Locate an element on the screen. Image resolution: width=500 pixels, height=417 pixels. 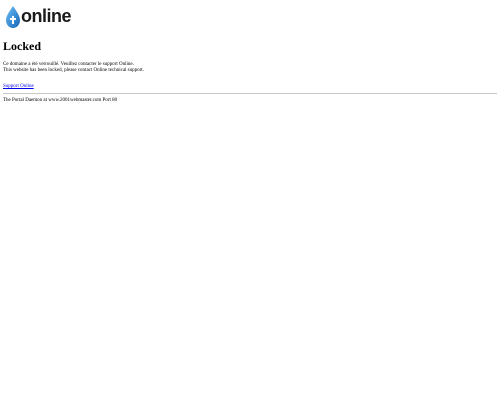
divider is located at coordinates (250, 93).